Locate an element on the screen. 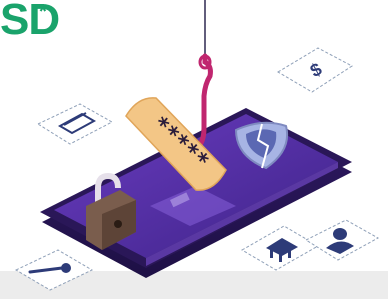 This screenshot has height=299, width=388. key-icon is located at coordinates (54, 270).